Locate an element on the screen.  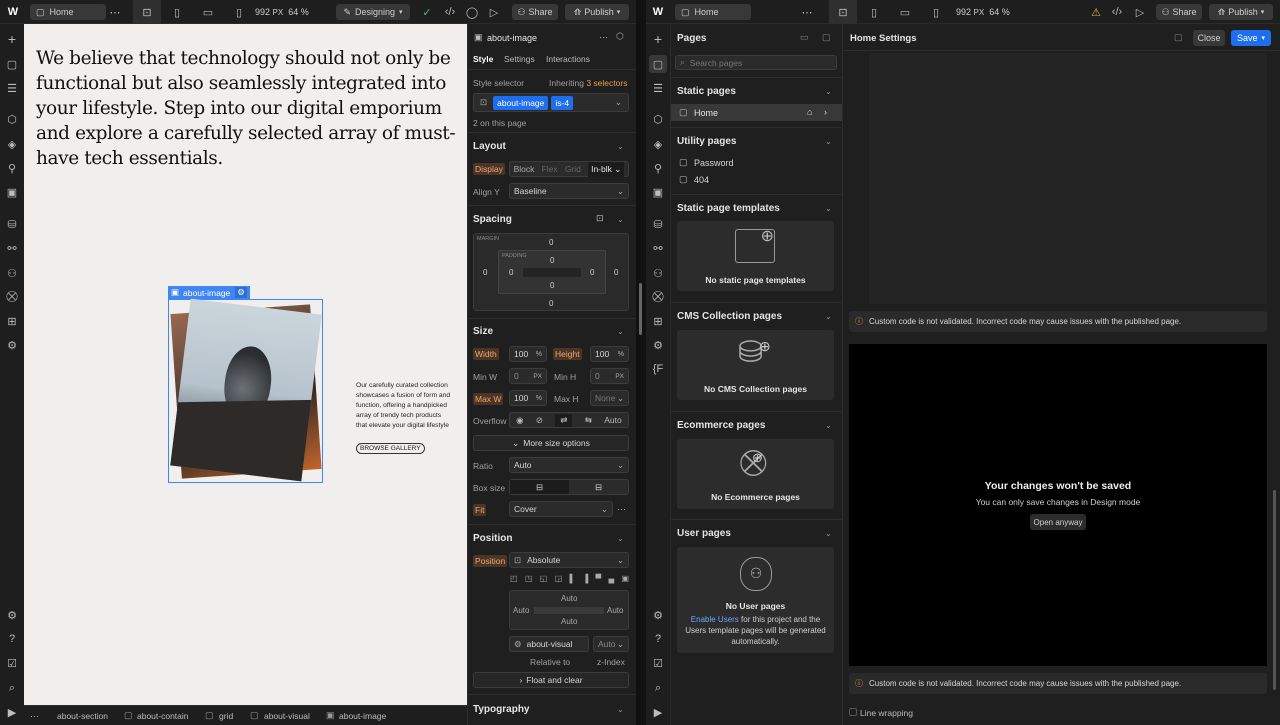
enable-users-link: Enable Users is located at coordinates (715, 619).